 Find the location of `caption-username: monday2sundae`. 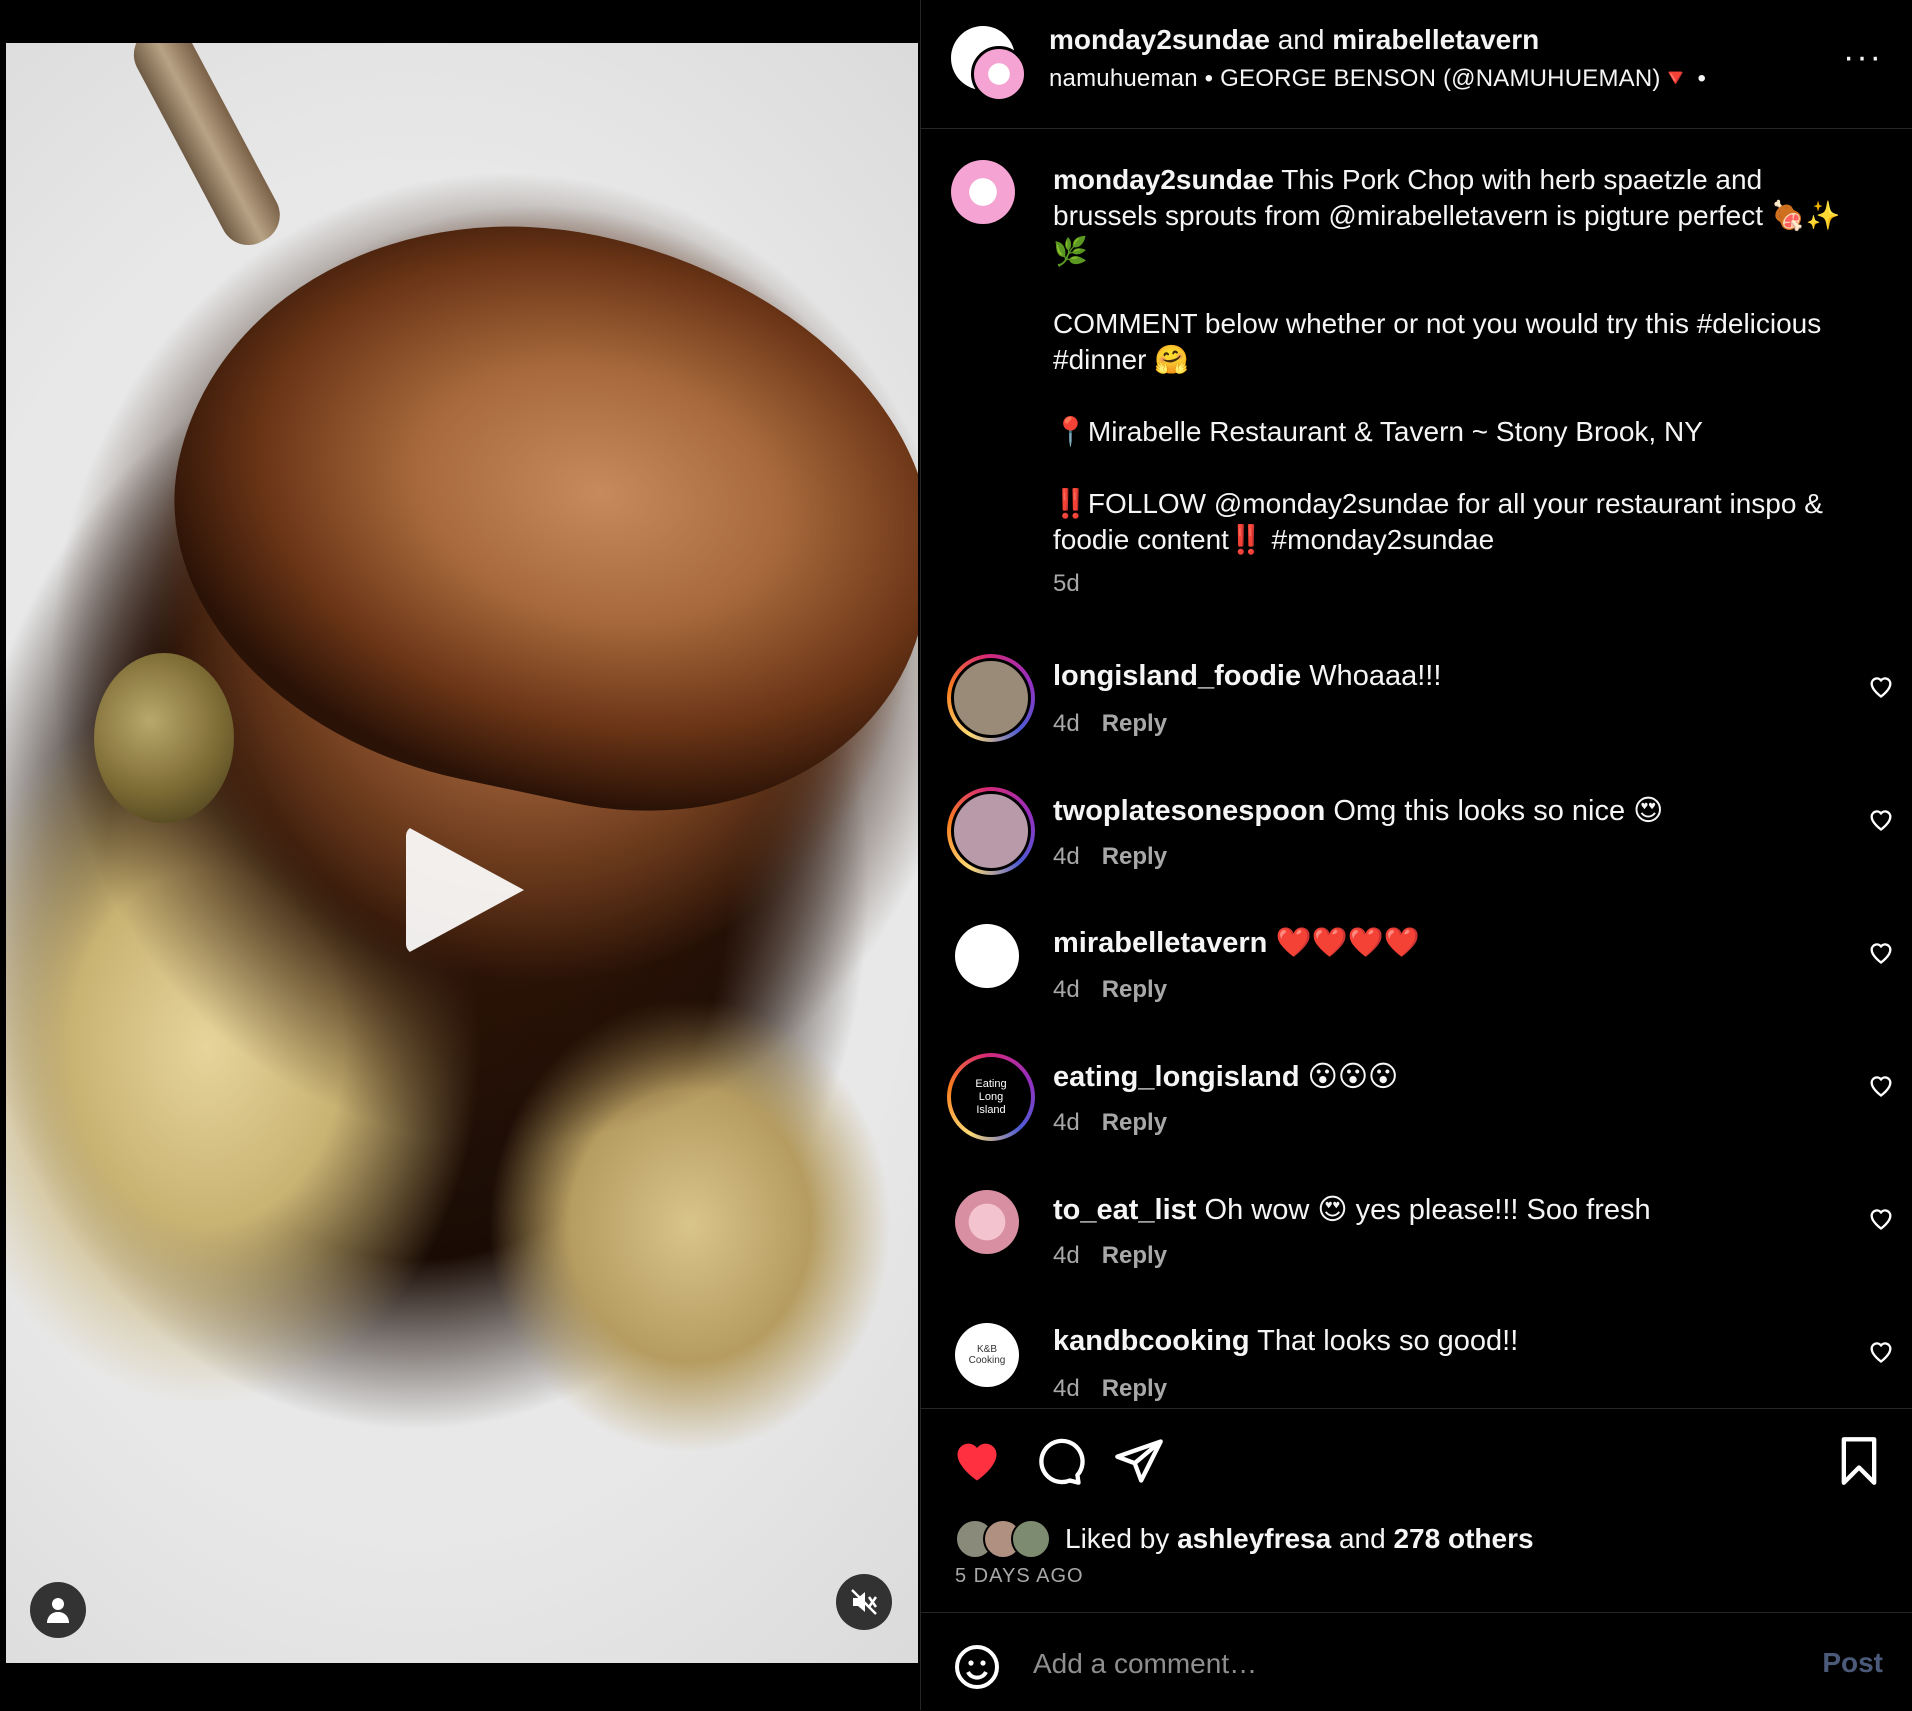

caption-username: monday2sundae is located at coordinates (1163, 179).